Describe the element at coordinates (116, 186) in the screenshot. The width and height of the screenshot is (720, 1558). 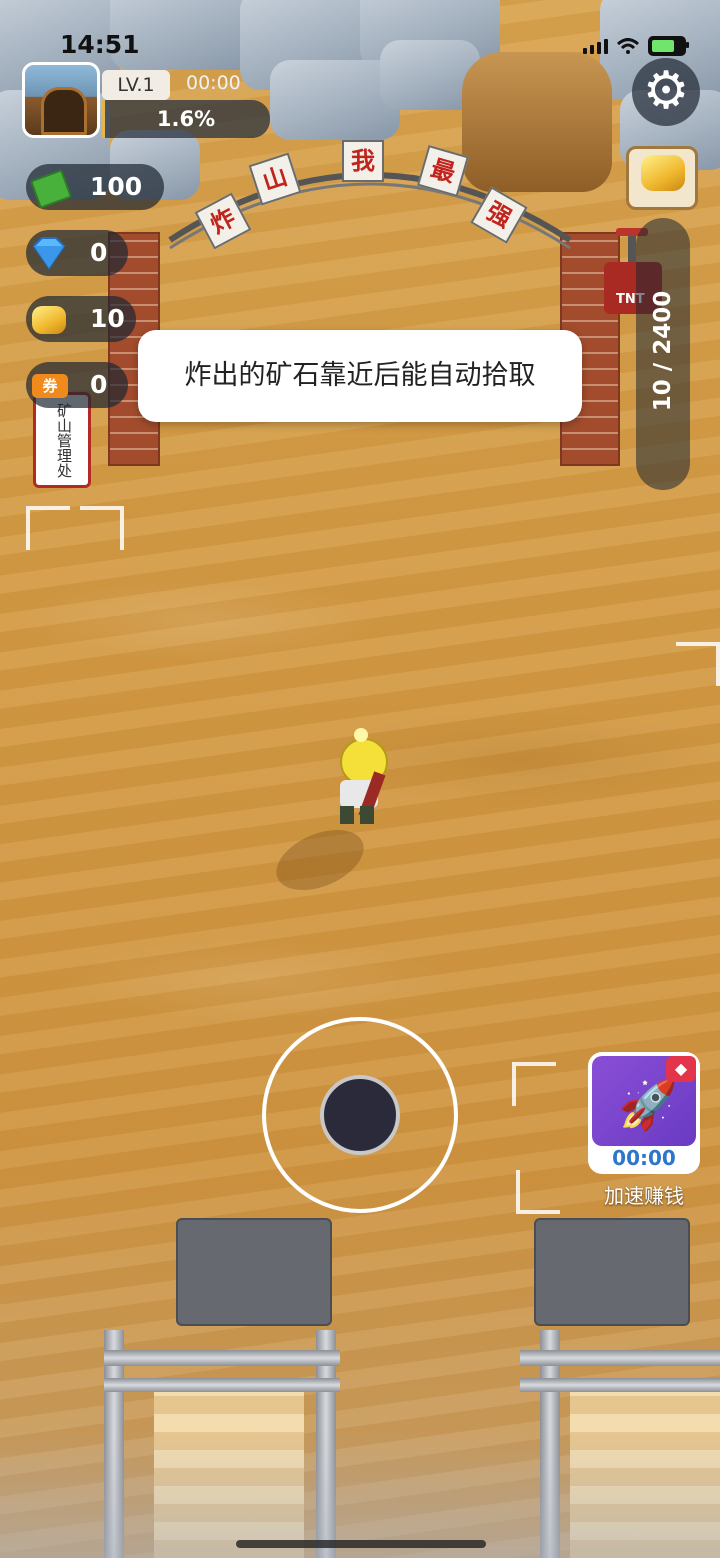
I see `cash-value: 100` at that location.